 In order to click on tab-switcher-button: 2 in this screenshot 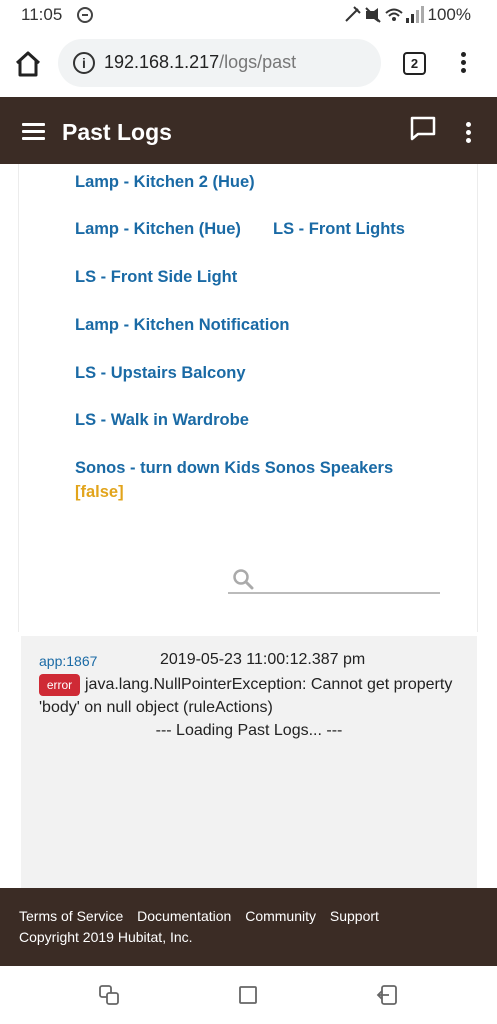, I will do `click(414, 63)`.